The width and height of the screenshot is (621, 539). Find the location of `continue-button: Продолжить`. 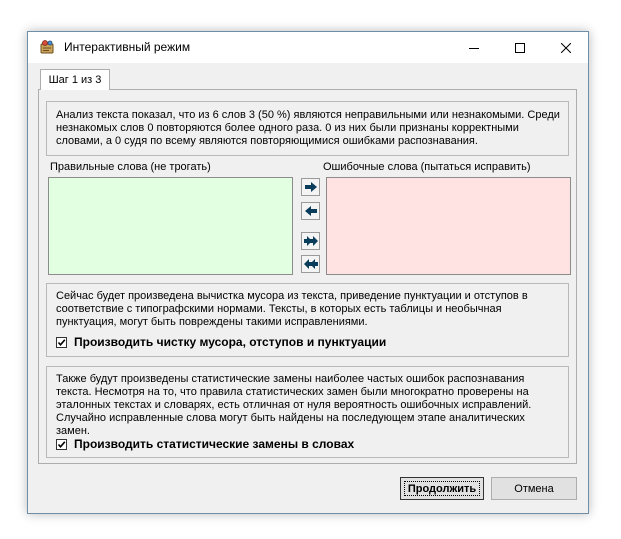

continue-button: Продолжить is located at coordinates (442, 488).